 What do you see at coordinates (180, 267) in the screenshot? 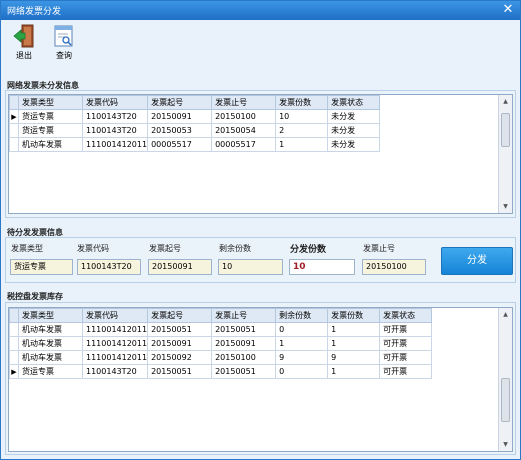
I see `pending-start-field: 20150091` at bounding box center [180, 267].